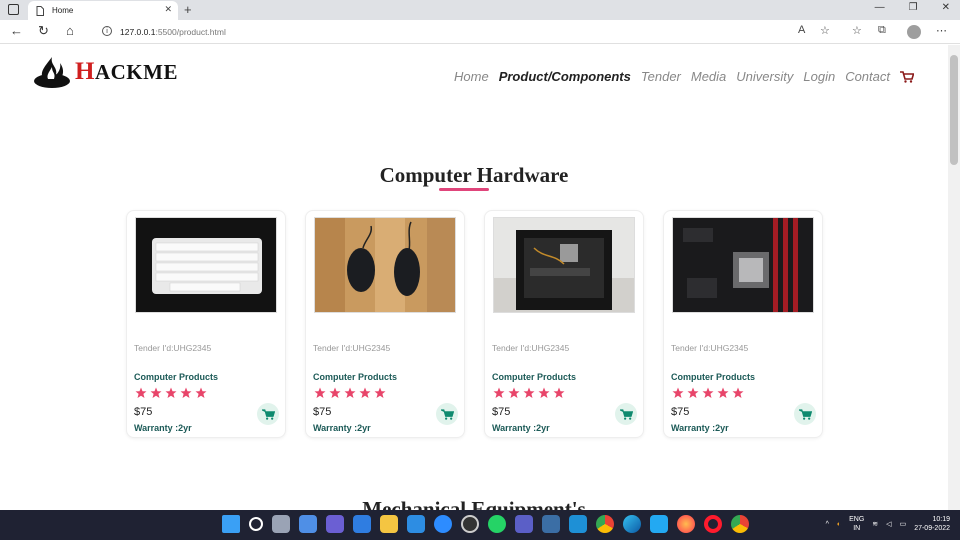 The image size is (960, 540). Describe the element at coordinates (471, 76) in the screenshot. I see `nav-home: Home` at that location.